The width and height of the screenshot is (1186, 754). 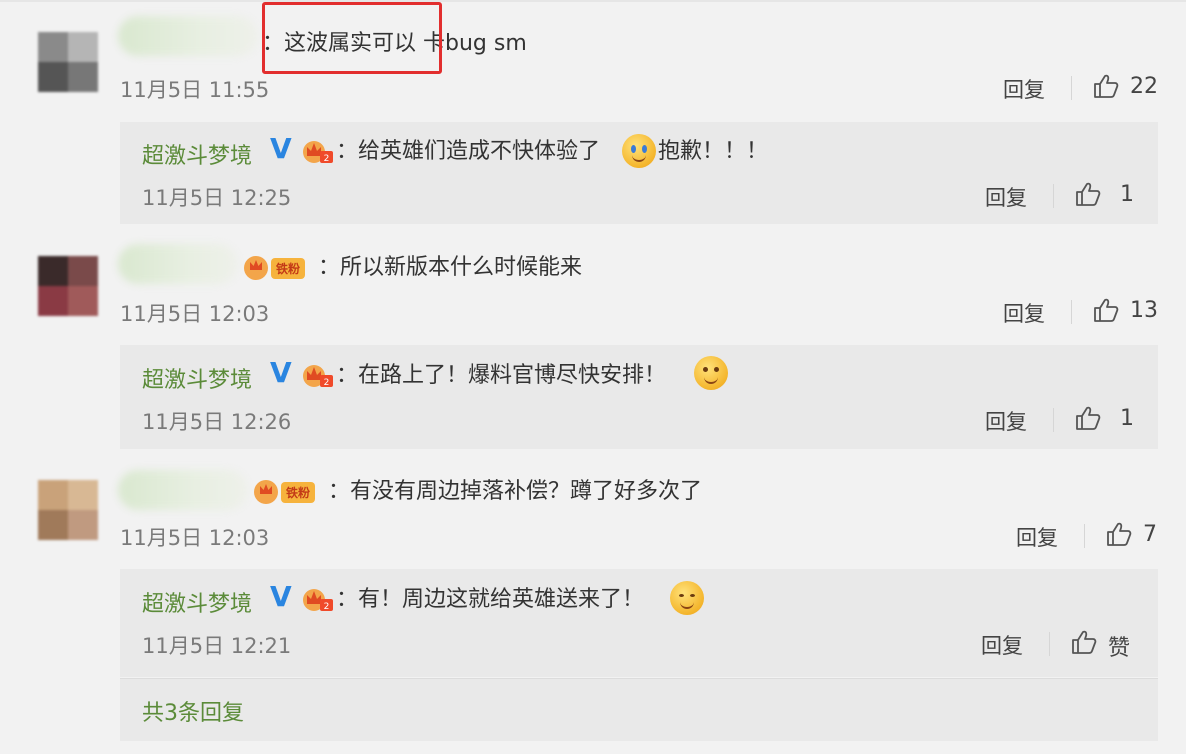 What do you see at coordinates (639, 151) in the screenshot?
I see `crying-emoji-icon` at bounding box center [639, 151].